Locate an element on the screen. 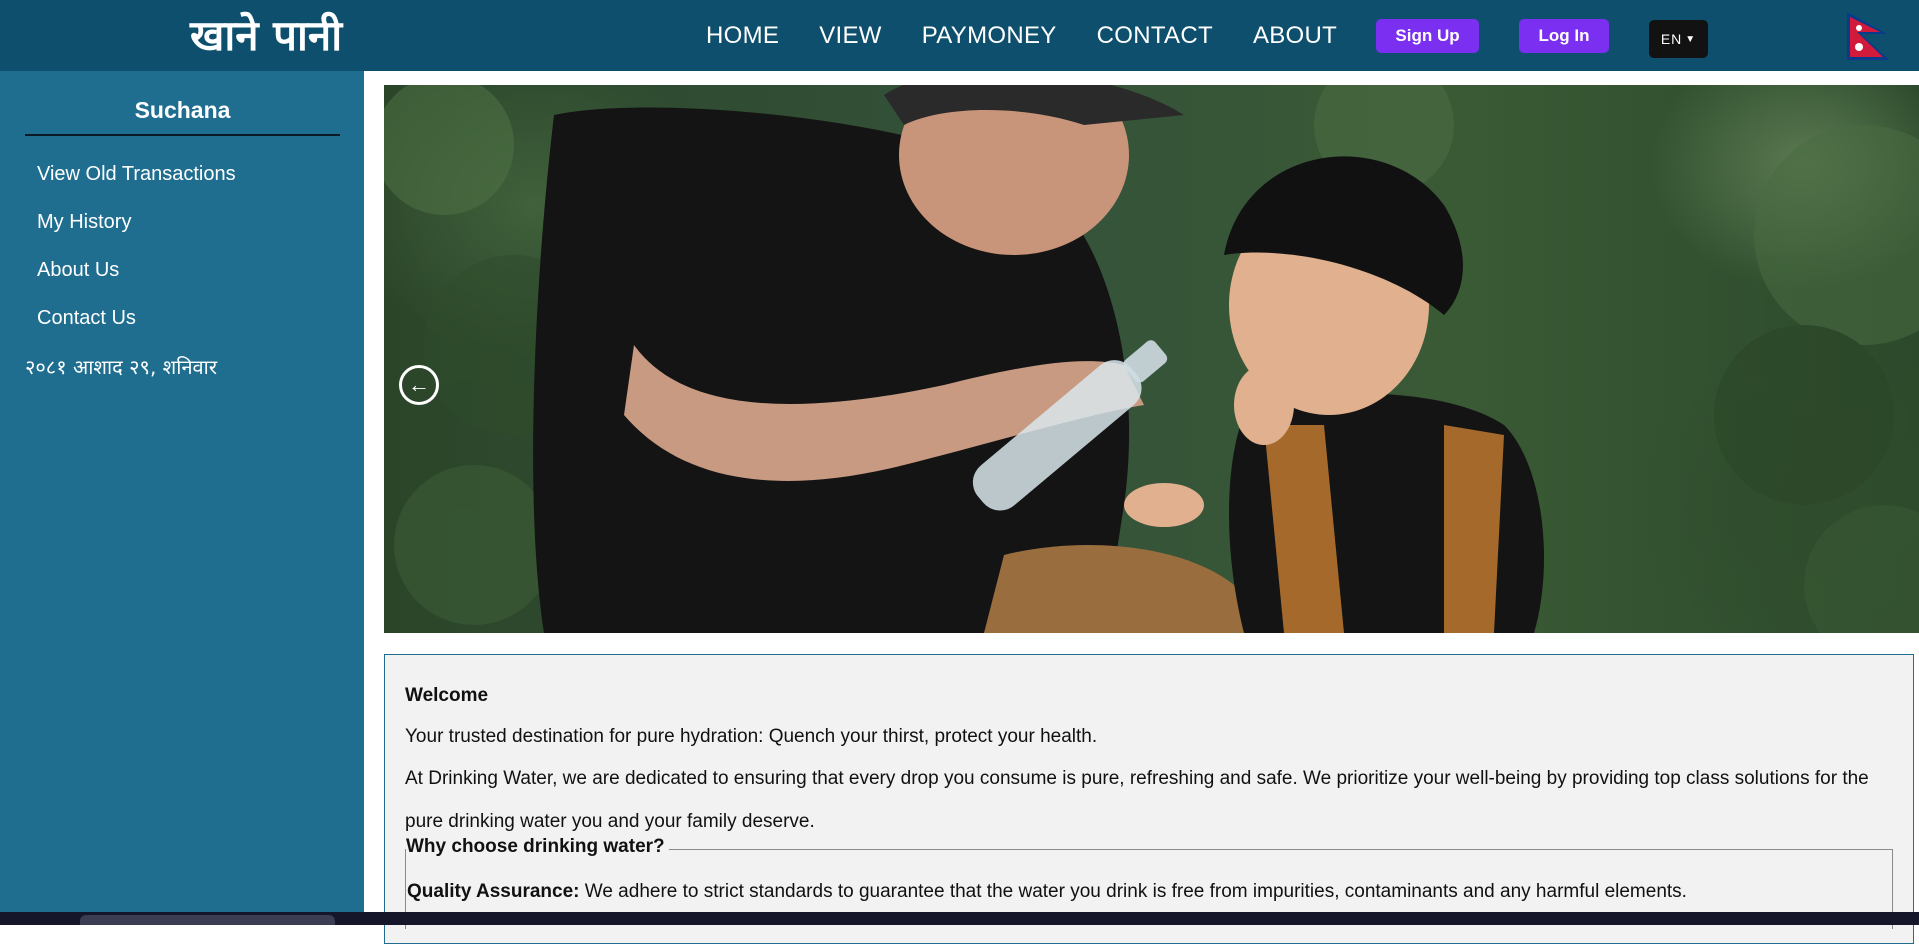 The width and height of the screenshot is (1919, 944). sidebar-item-old-transactions: View Old Transactions is located at coordinates (136, 174).